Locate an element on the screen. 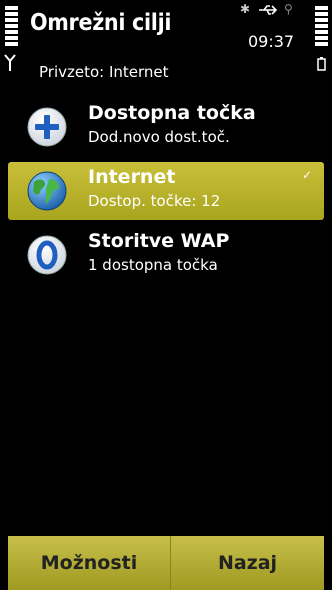  options-softkey: Možnosti is located at coordinates (89, 563).